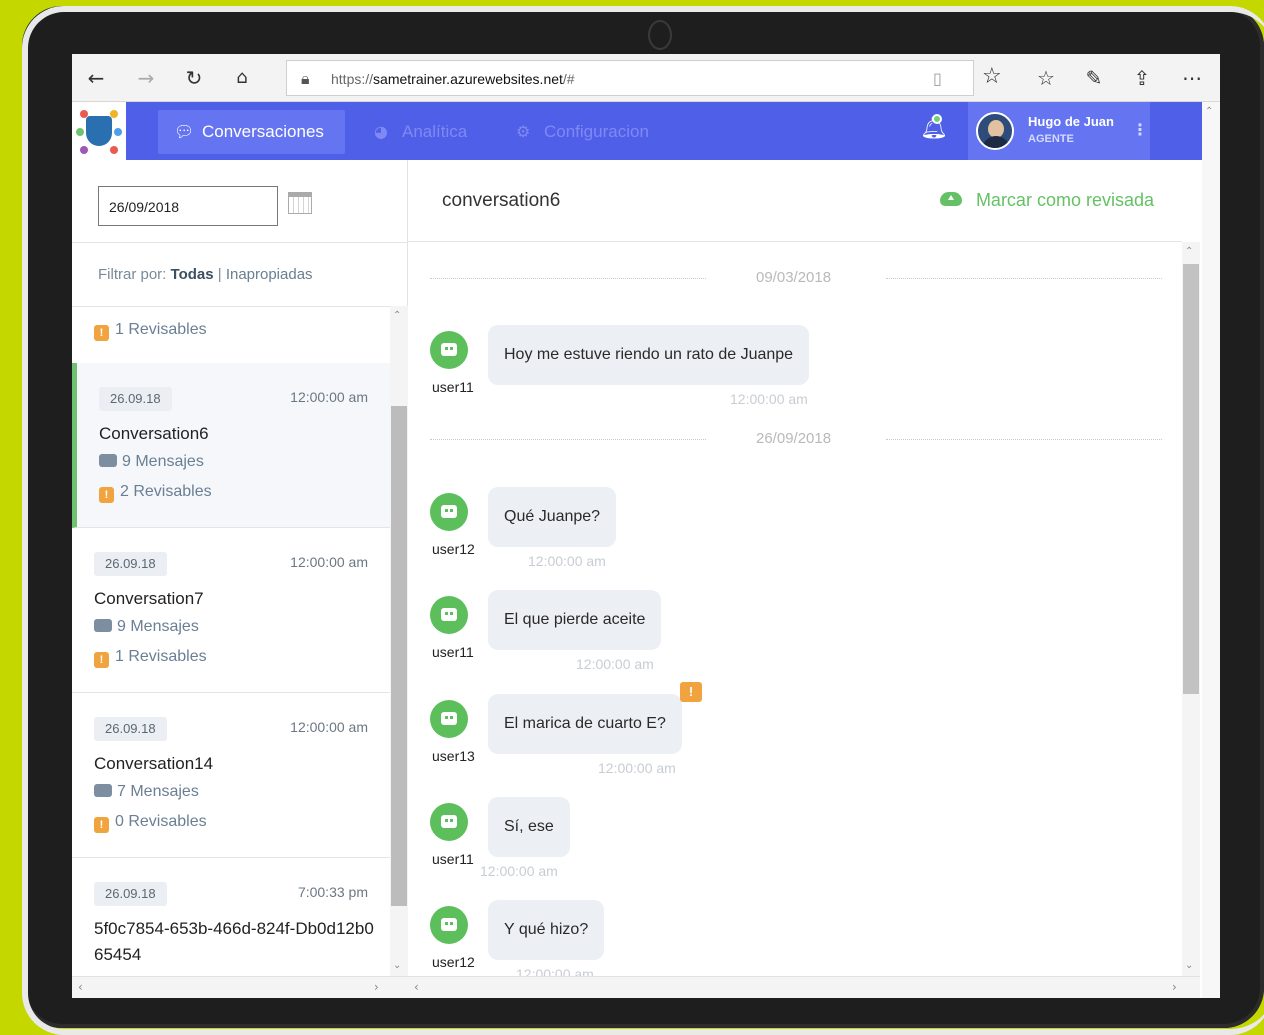 Image resolution: width=1264 pixels, height=1035 pixels. What do you see at coordinates (161, 656) in the screenshot?
I see `conv-revisables-label: 1 Revisables` at bounding box center [161, 656].